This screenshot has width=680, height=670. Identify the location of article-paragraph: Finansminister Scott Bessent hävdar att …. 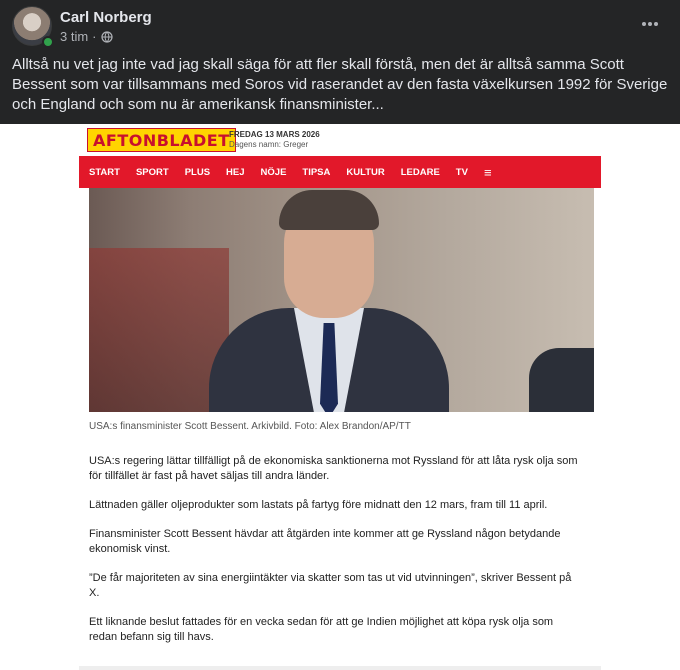
(325, 541).